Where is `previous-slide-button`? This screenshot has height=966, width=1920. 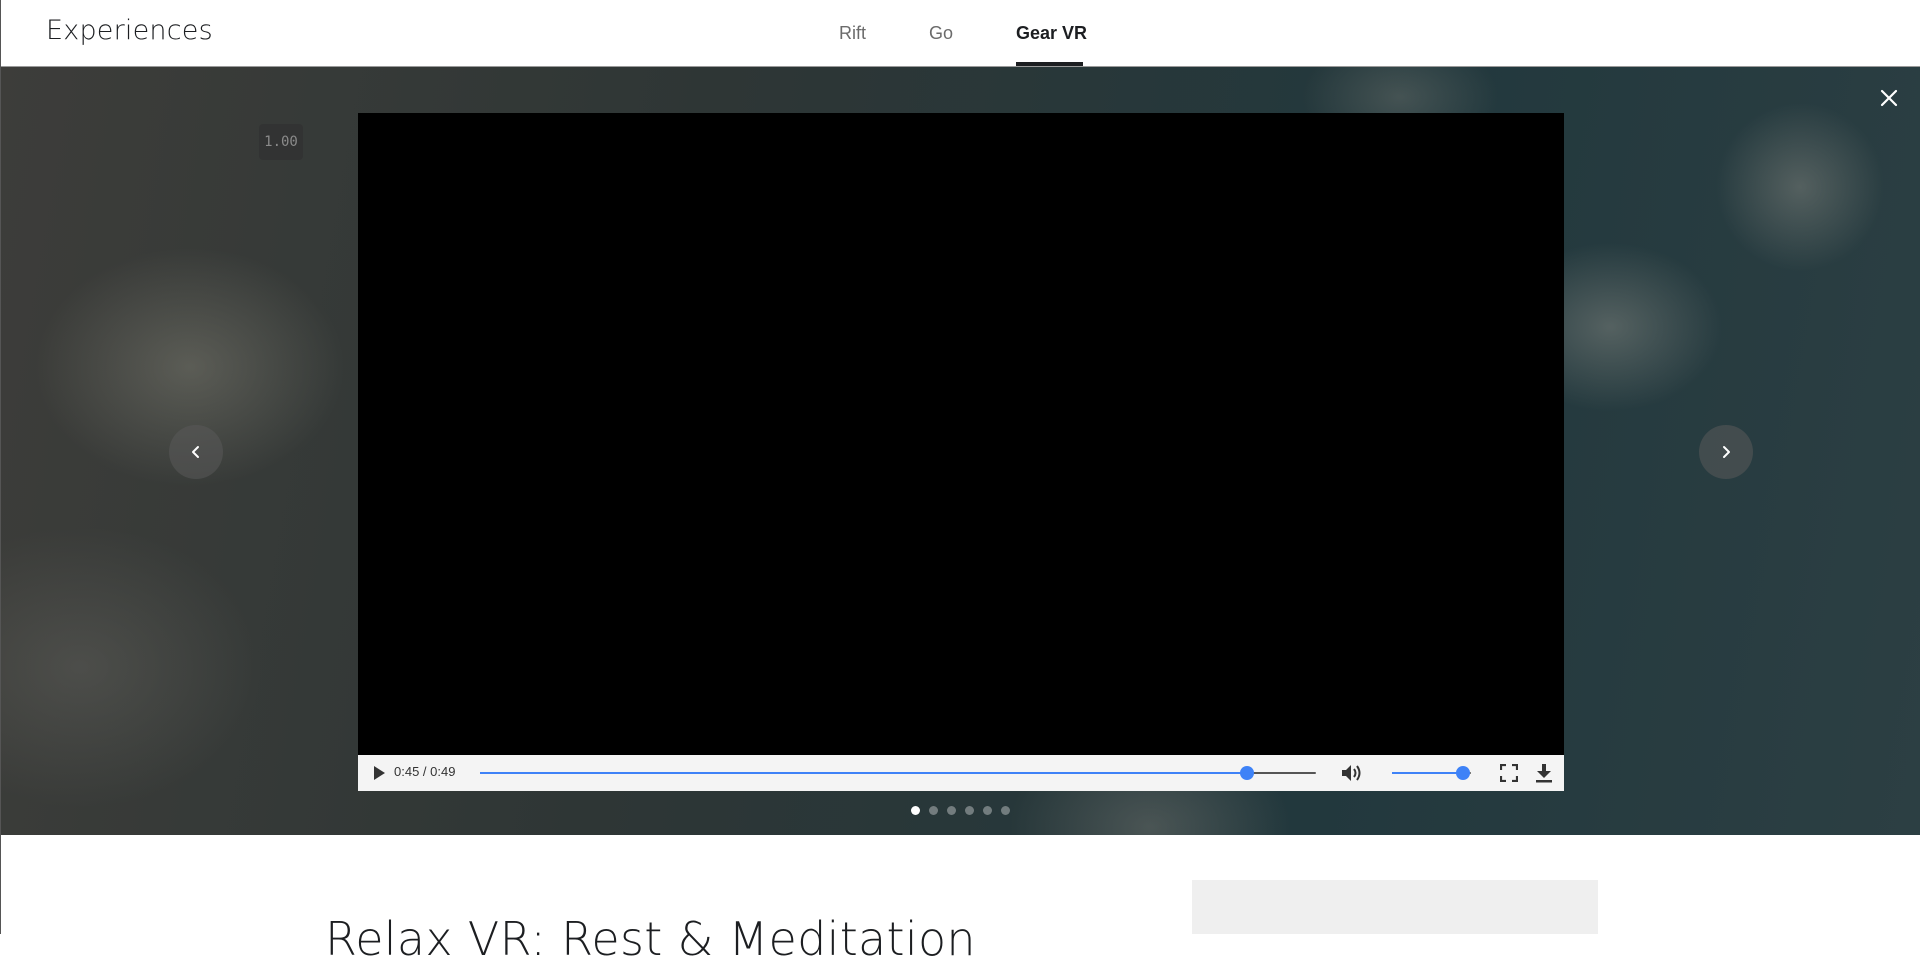 previous-slide-button is located at coordinates (196, 452).